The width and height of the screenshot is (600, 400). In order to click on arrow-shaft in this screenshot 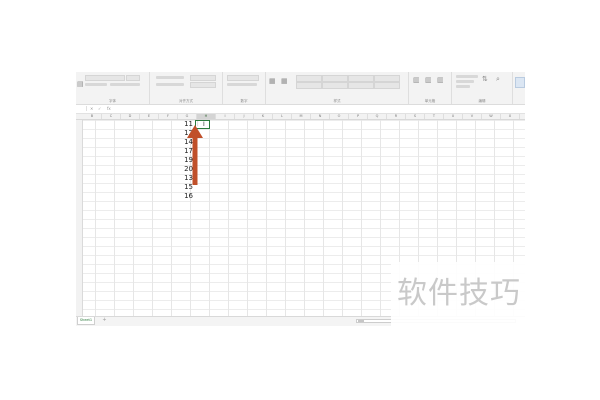, I will do `click(195, 160)`.